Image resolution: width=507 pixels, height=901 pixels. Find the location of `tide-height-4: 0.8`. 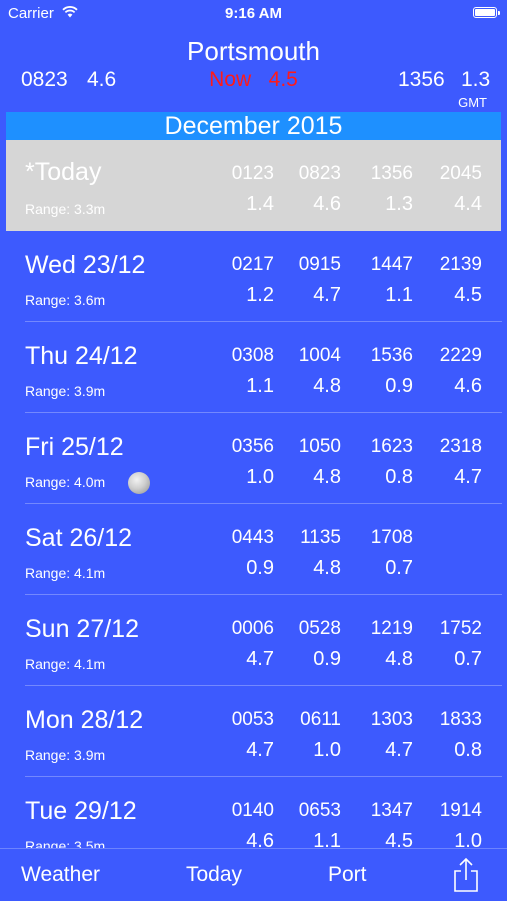

tide-height-4: 0.8 is located at coordinates (468, 750).